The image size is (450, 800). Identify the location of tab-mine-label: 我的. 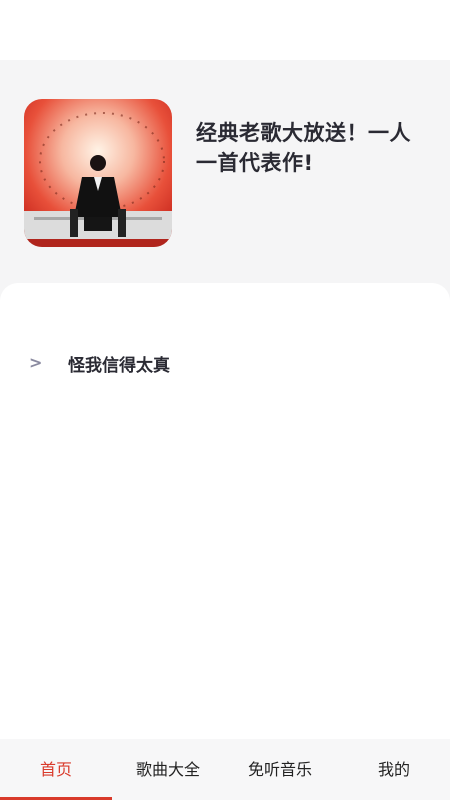
(393, 769).